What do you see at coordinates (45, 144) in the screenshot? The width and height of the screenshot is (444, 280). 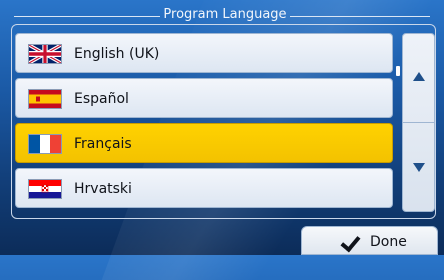 I see `france-flag-icon` at bounding box center [45, 144].